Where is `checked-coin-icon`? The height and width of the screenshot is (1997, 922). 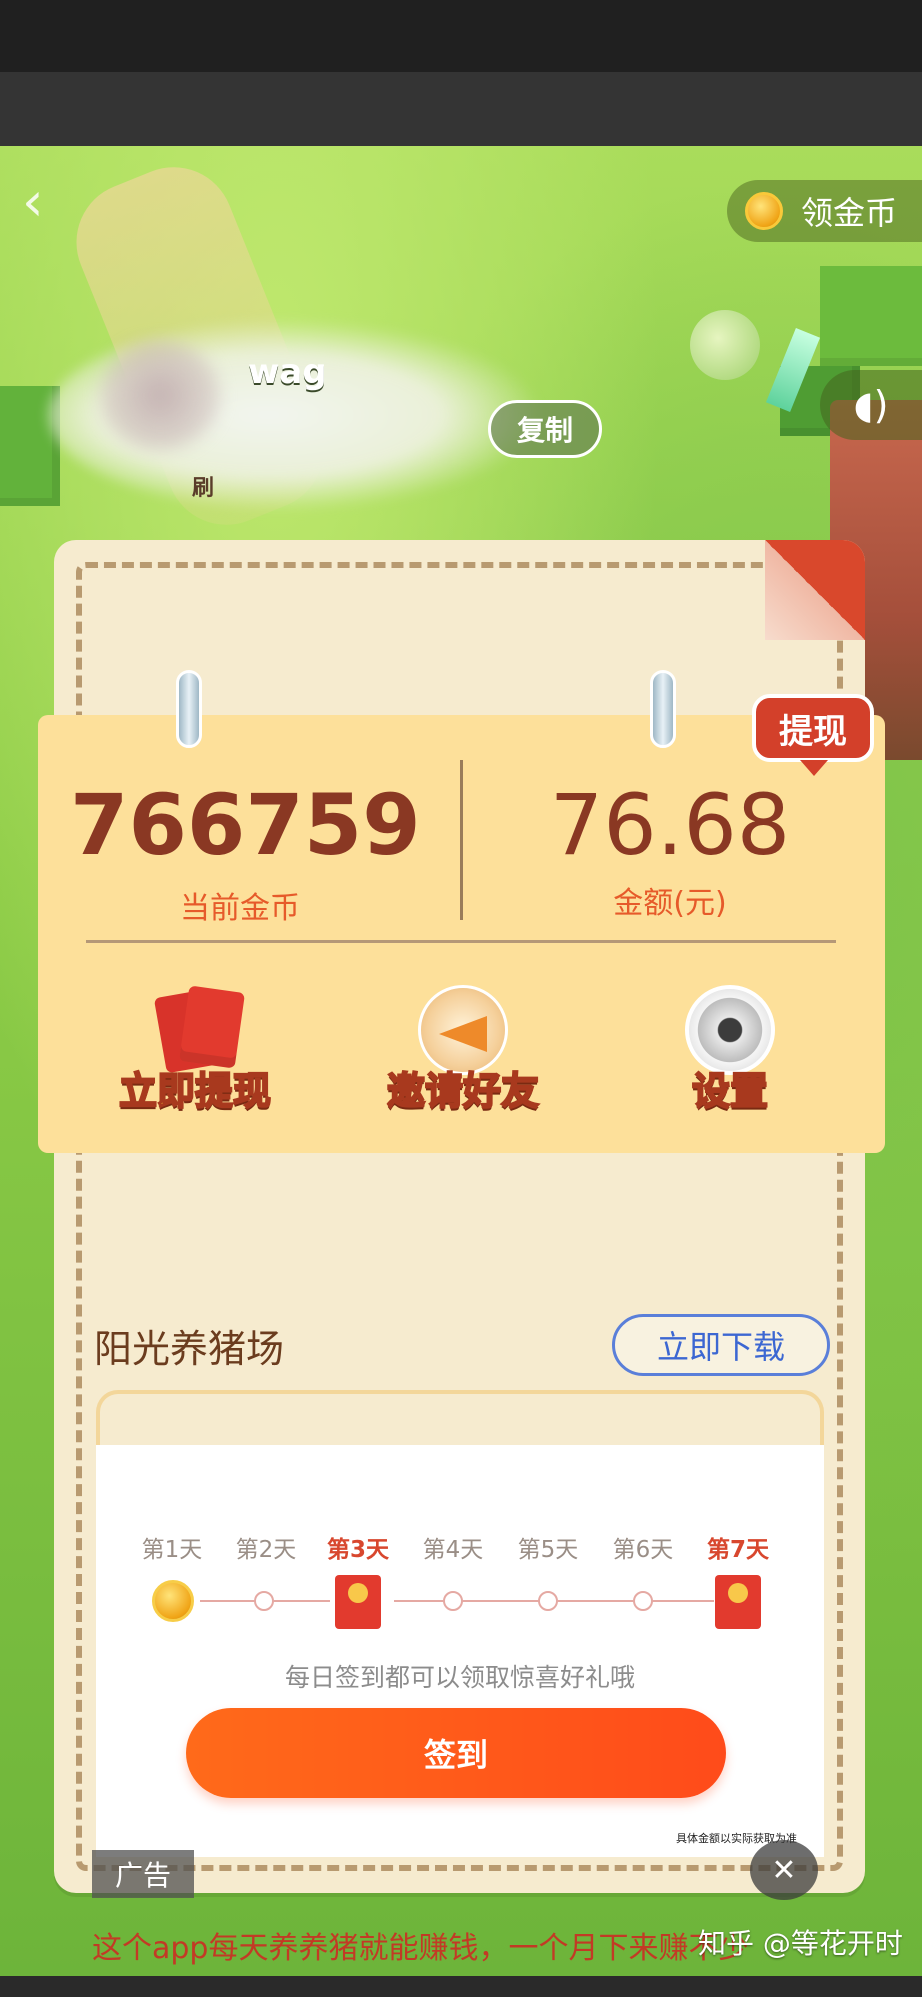 checked-coin-icon is located at coordinates (173, 1601).